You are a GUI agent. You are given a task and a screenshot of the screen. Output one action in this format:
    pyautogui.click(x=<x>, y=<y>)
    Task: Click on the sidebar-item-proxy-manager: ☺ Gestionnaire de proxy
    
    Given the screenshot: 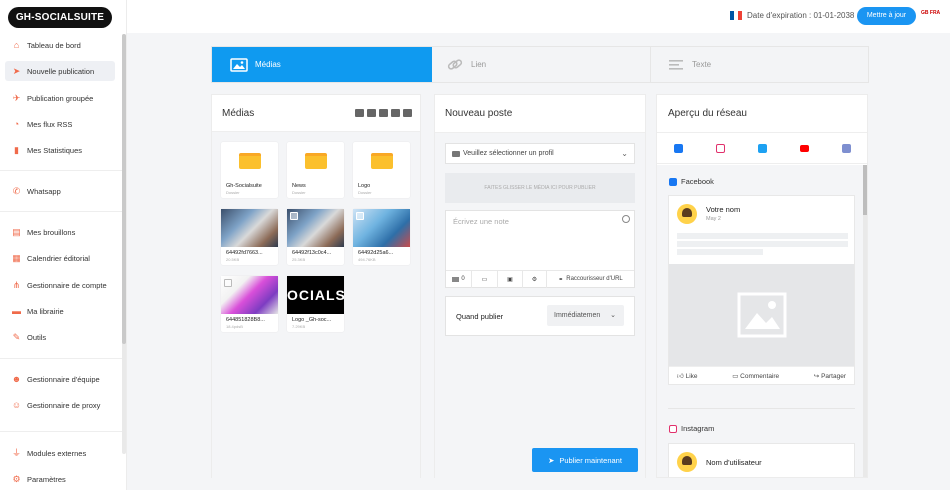 What is the action you would take?
    pyautogui.click(x=60, y=405)
    